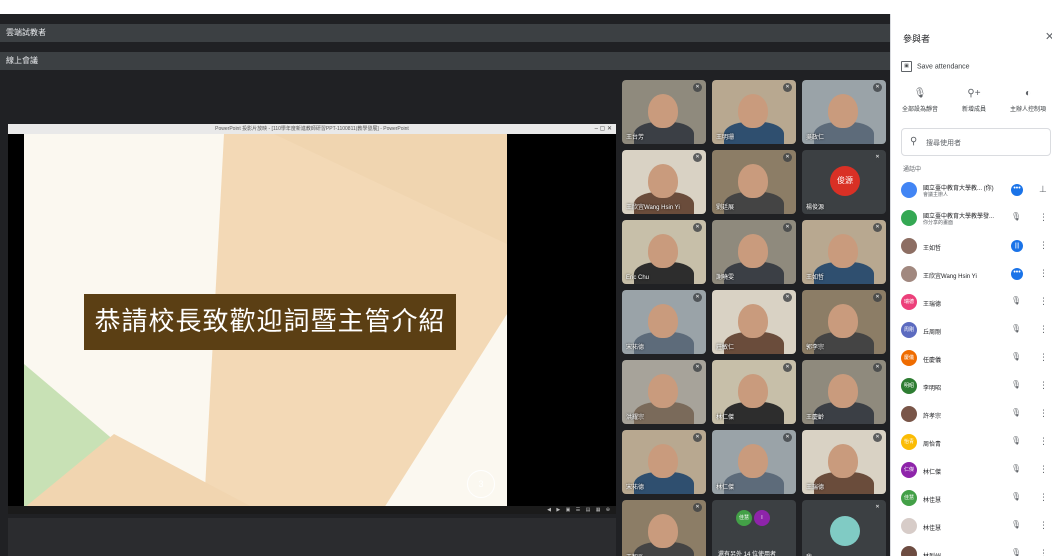  I want to click on participant-tile: ✕ 王慶齡, so click(844, 392).